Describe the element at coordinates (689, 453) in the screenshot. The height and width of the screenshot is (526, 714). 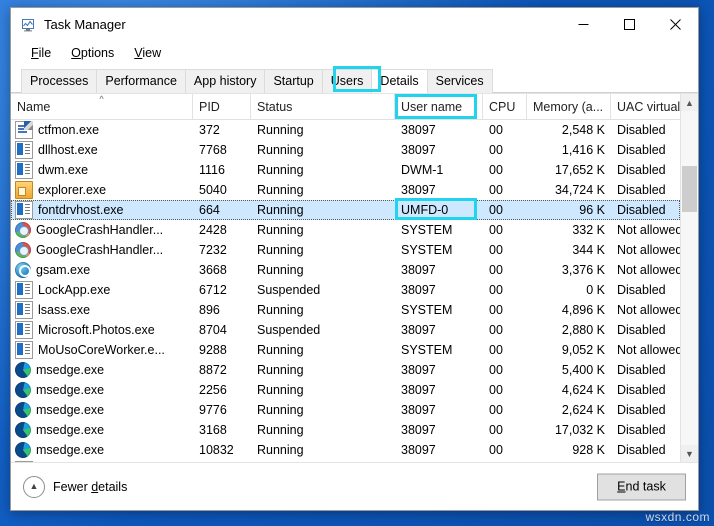
I see `scroll-down-icon: ▼` at that location.